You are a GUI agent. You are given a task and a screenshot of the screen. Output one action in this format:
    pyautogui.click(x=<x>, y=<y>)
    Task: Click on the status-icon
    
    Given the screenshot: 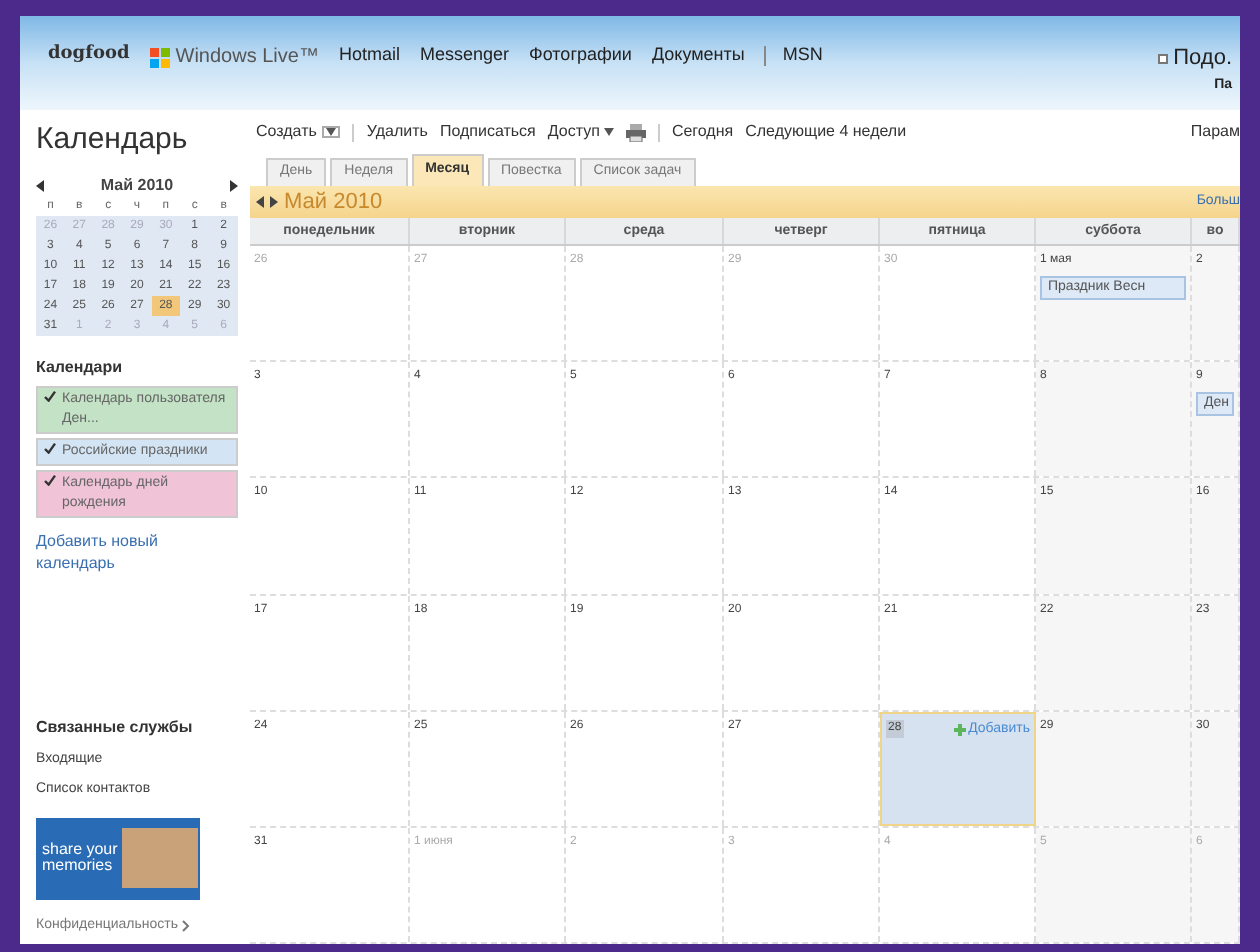 What is the action you would take?
    pyautogui.click(x=1162, y=58)
    